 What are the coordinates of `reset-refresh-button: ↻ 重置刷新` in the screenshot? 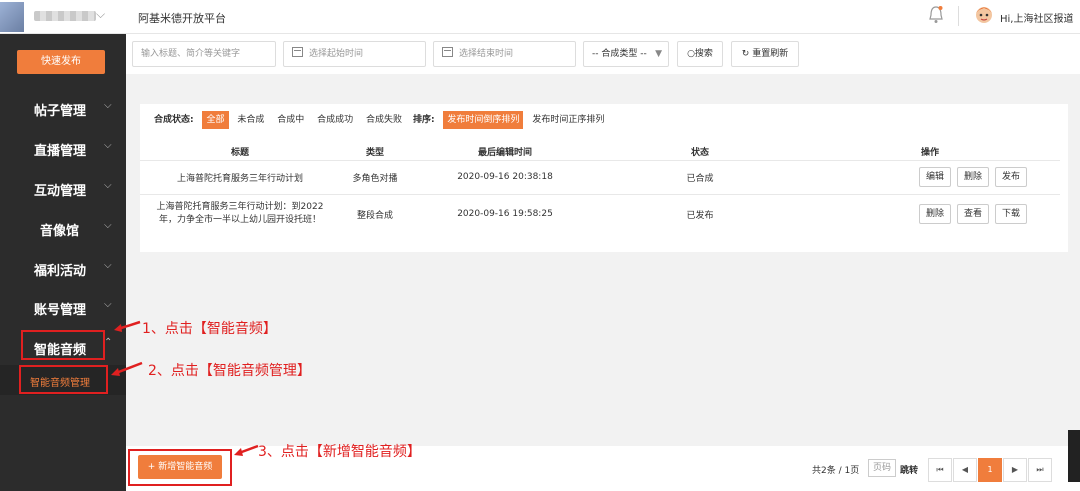 It's located at (765, 54).